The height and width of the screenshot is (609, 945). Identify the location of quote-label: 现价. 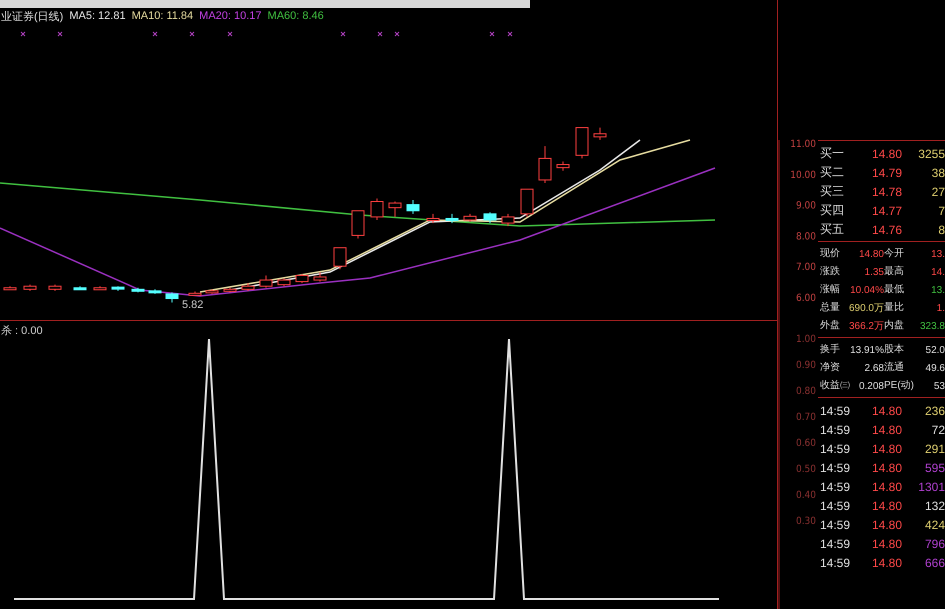
(830, 254).